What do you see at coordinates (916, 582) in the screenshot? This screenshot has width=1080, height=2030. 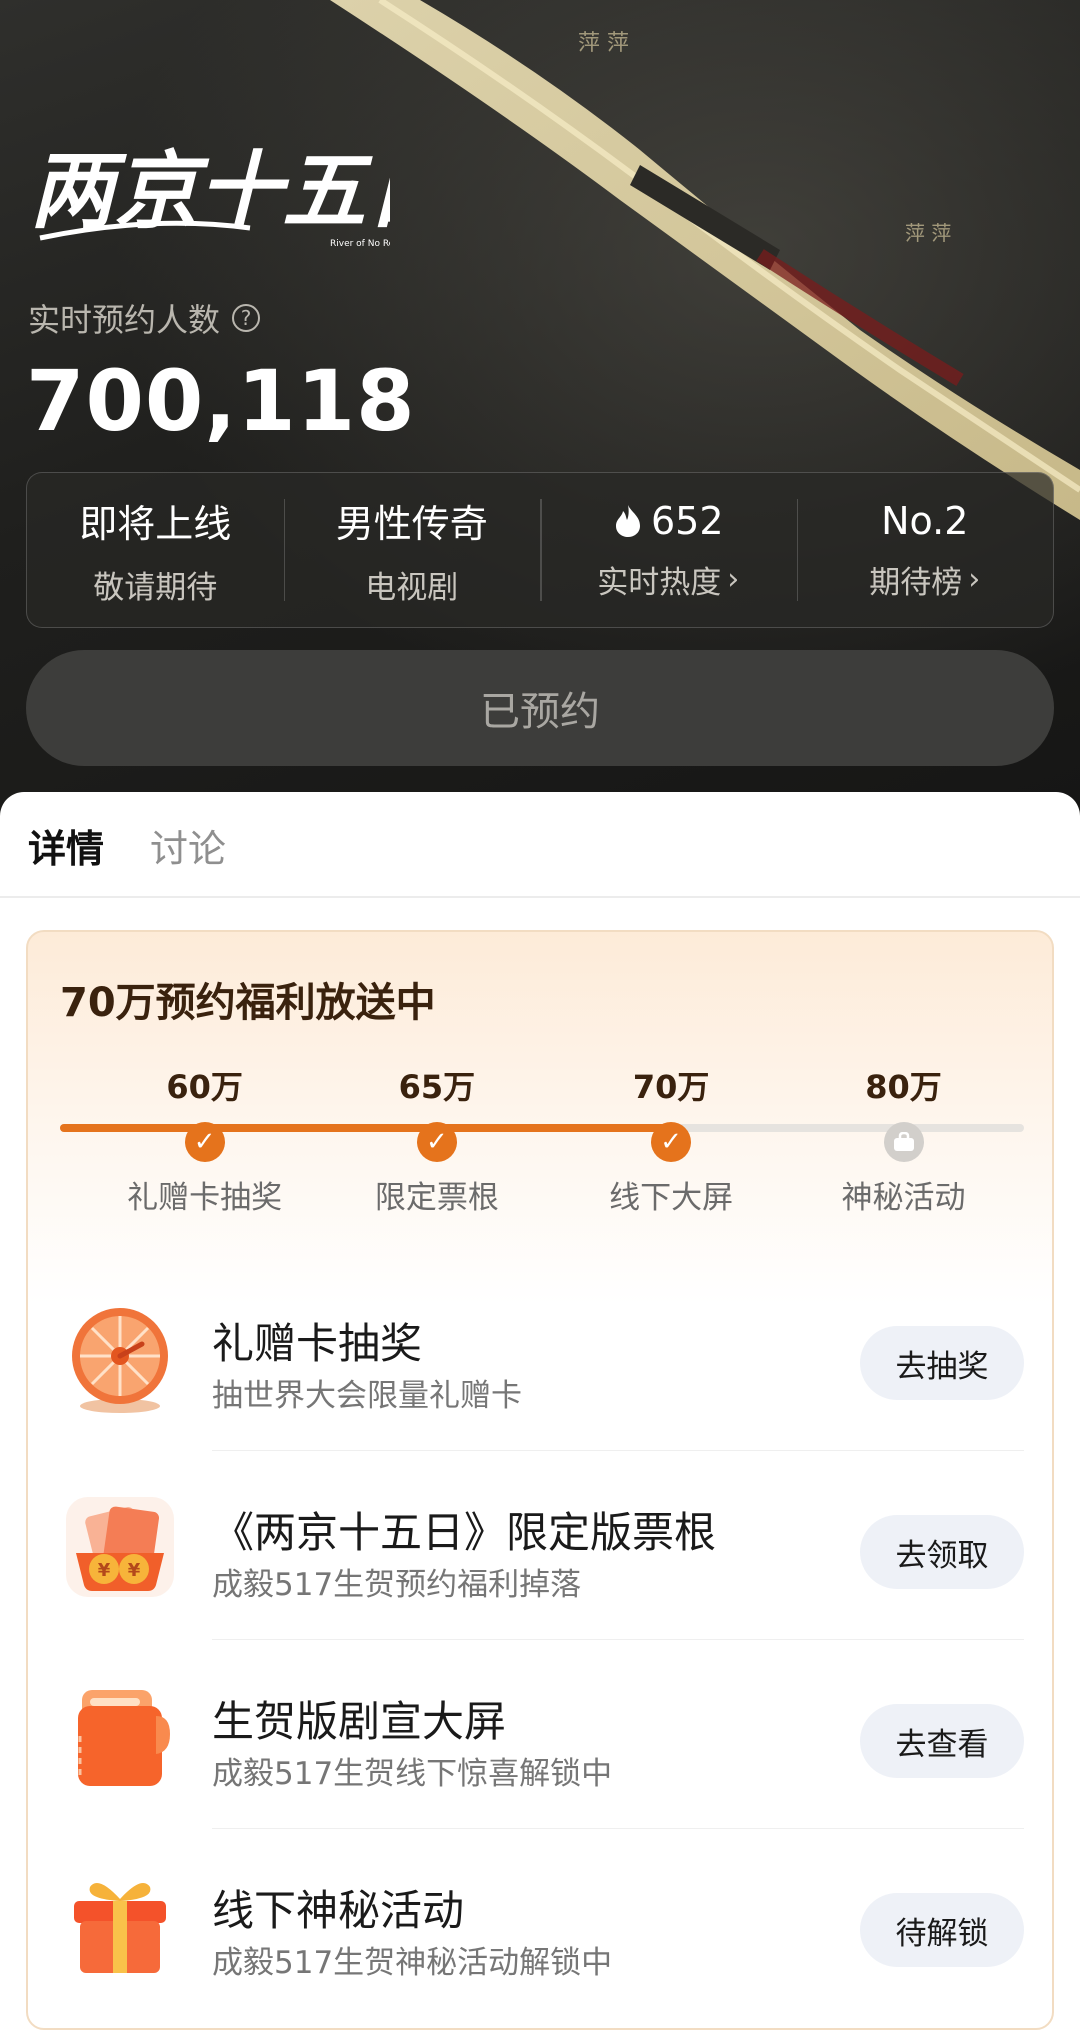 I see `stat-ranking-label: 期待榜` at bounding box center [916, 582].